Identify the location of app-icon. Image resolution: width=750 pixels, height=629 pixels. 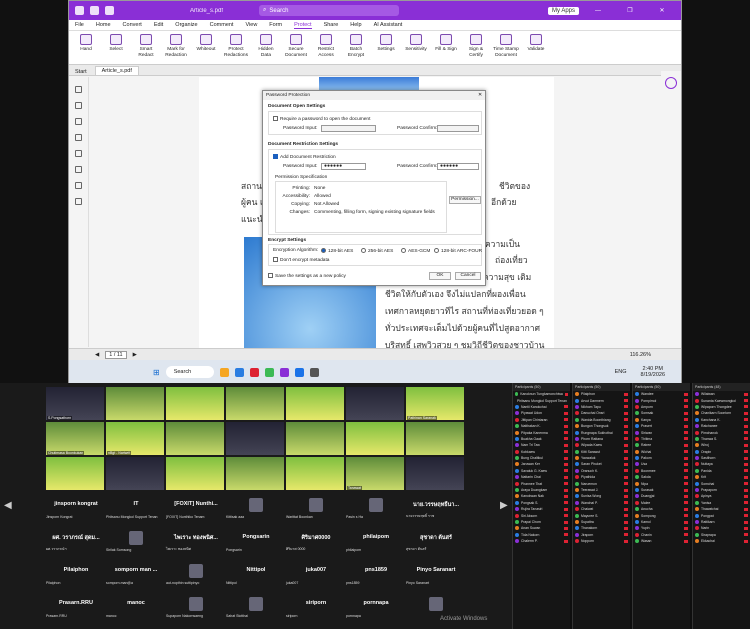
(314, 372).